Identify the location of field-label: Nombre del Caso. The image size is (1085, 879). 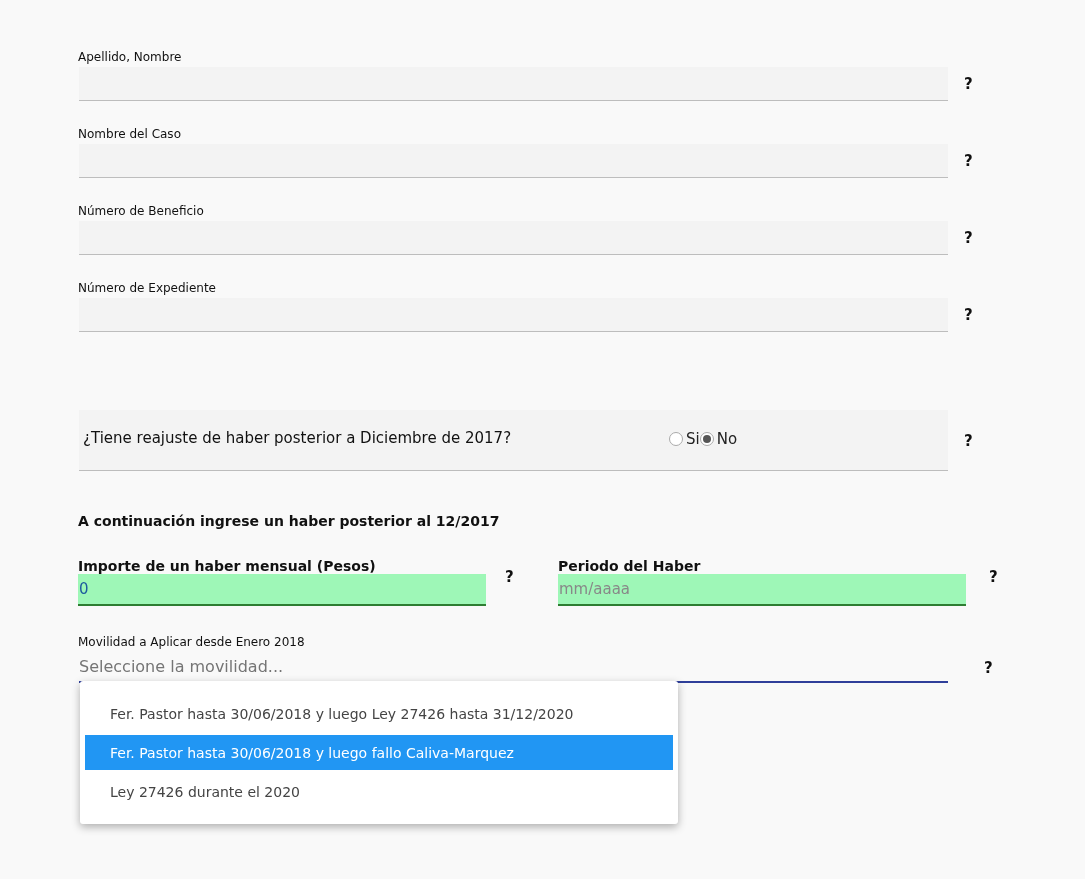
(129, 134).